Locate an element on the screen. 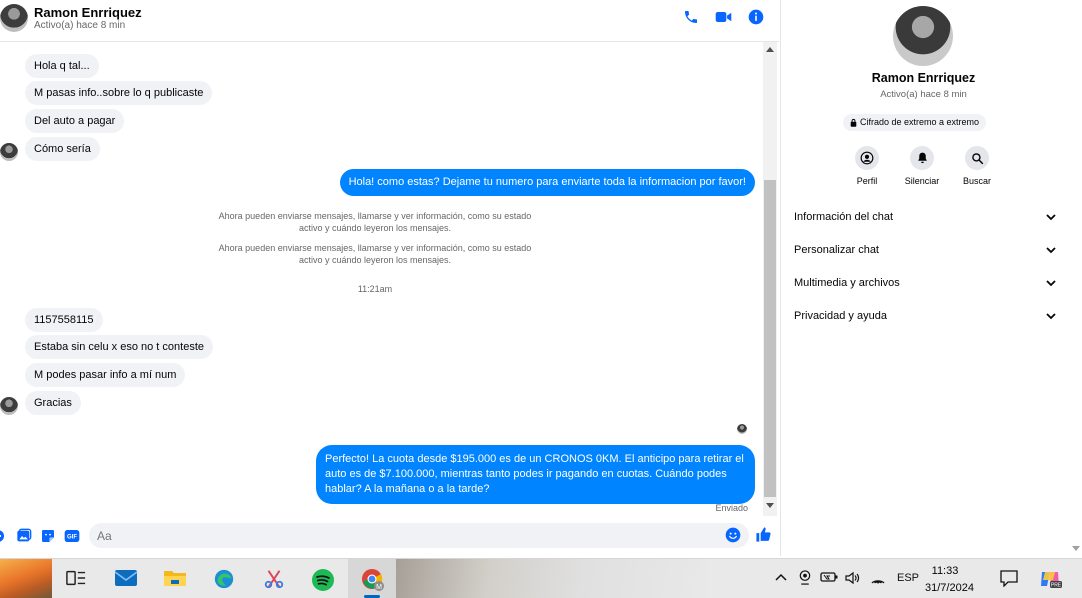 The height and width of the screenshot is (598, 1082). profile-label: Perfil is located at coordinates (867, 181).